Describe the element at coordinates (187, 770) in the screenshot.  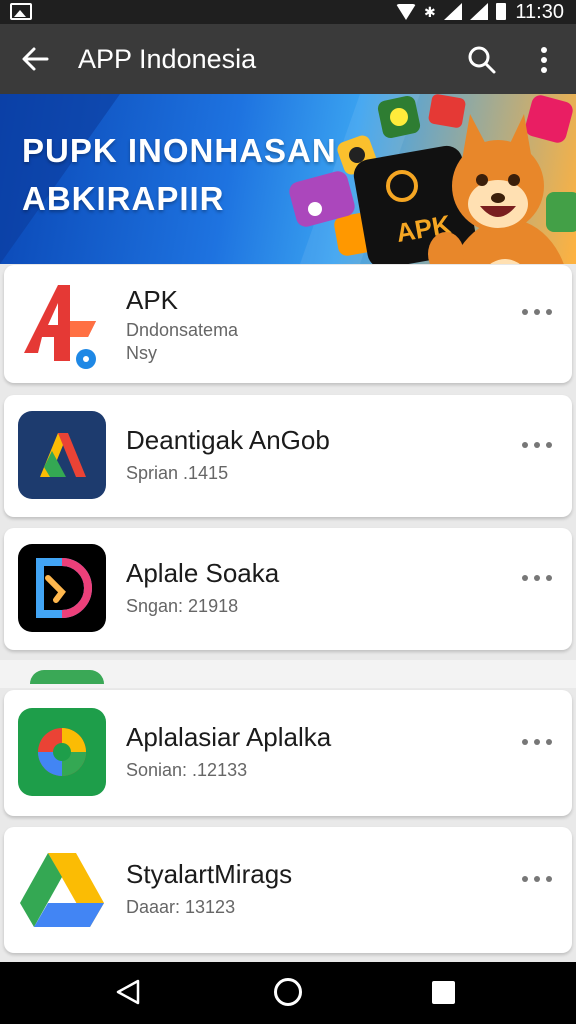
I see `app-meta: Sonian: .12133` at that location.